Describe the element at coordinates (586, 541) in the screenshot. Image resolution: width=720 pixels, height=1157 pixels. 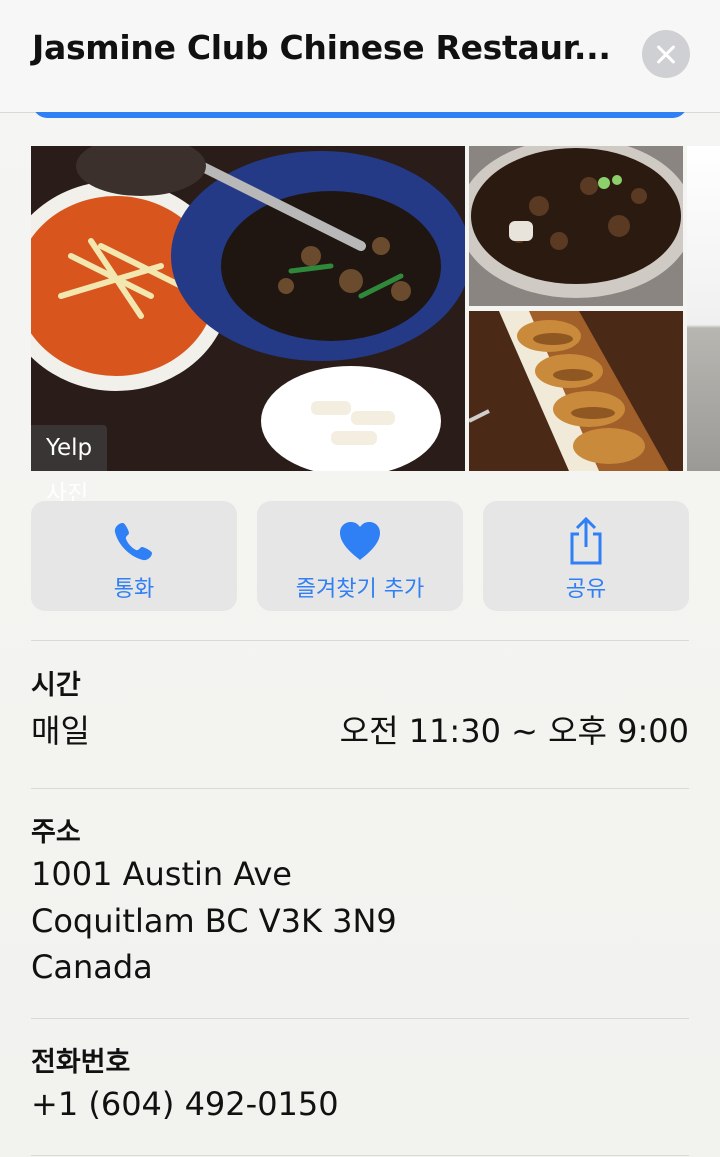
I see `share-icon` at that location.